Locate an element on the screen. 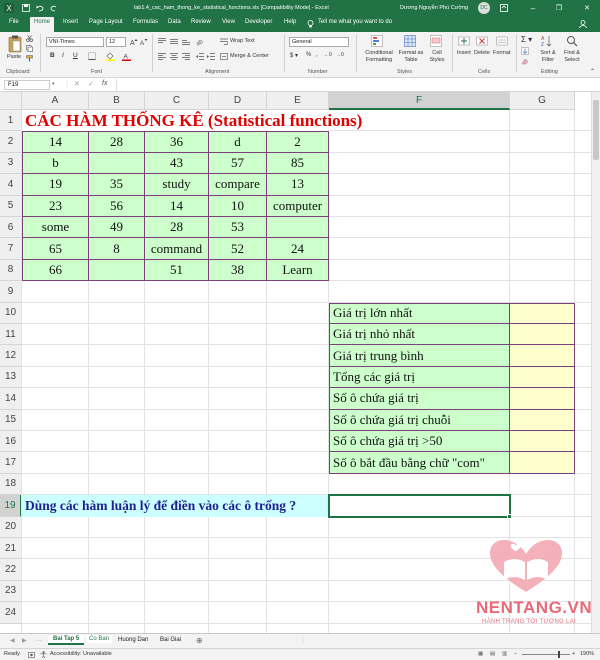 Image resolution: width=600 pixels, height=660 pixels. row-header-17: 17 is located at coordinates (11, 463).